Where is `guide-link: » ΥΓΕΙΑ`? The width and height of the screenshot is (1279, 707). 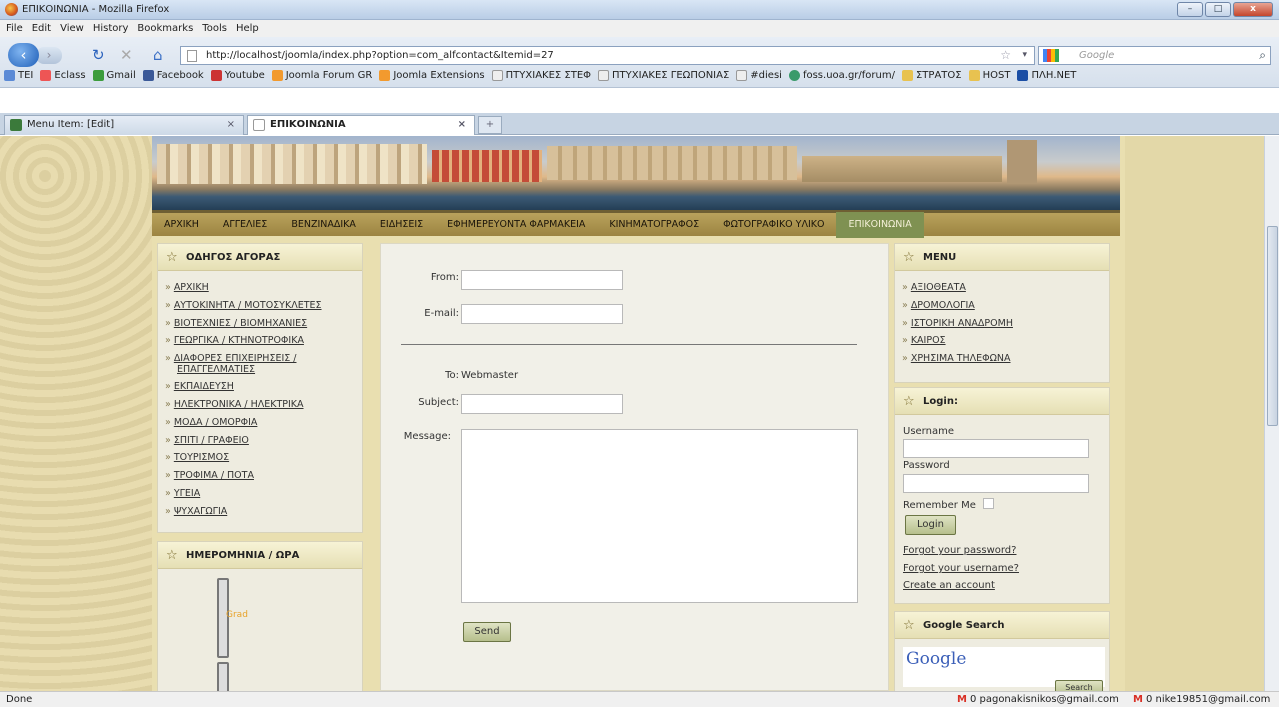 guide-link: » ΥΓΕΙΑ is located at coordinates (263, 494).